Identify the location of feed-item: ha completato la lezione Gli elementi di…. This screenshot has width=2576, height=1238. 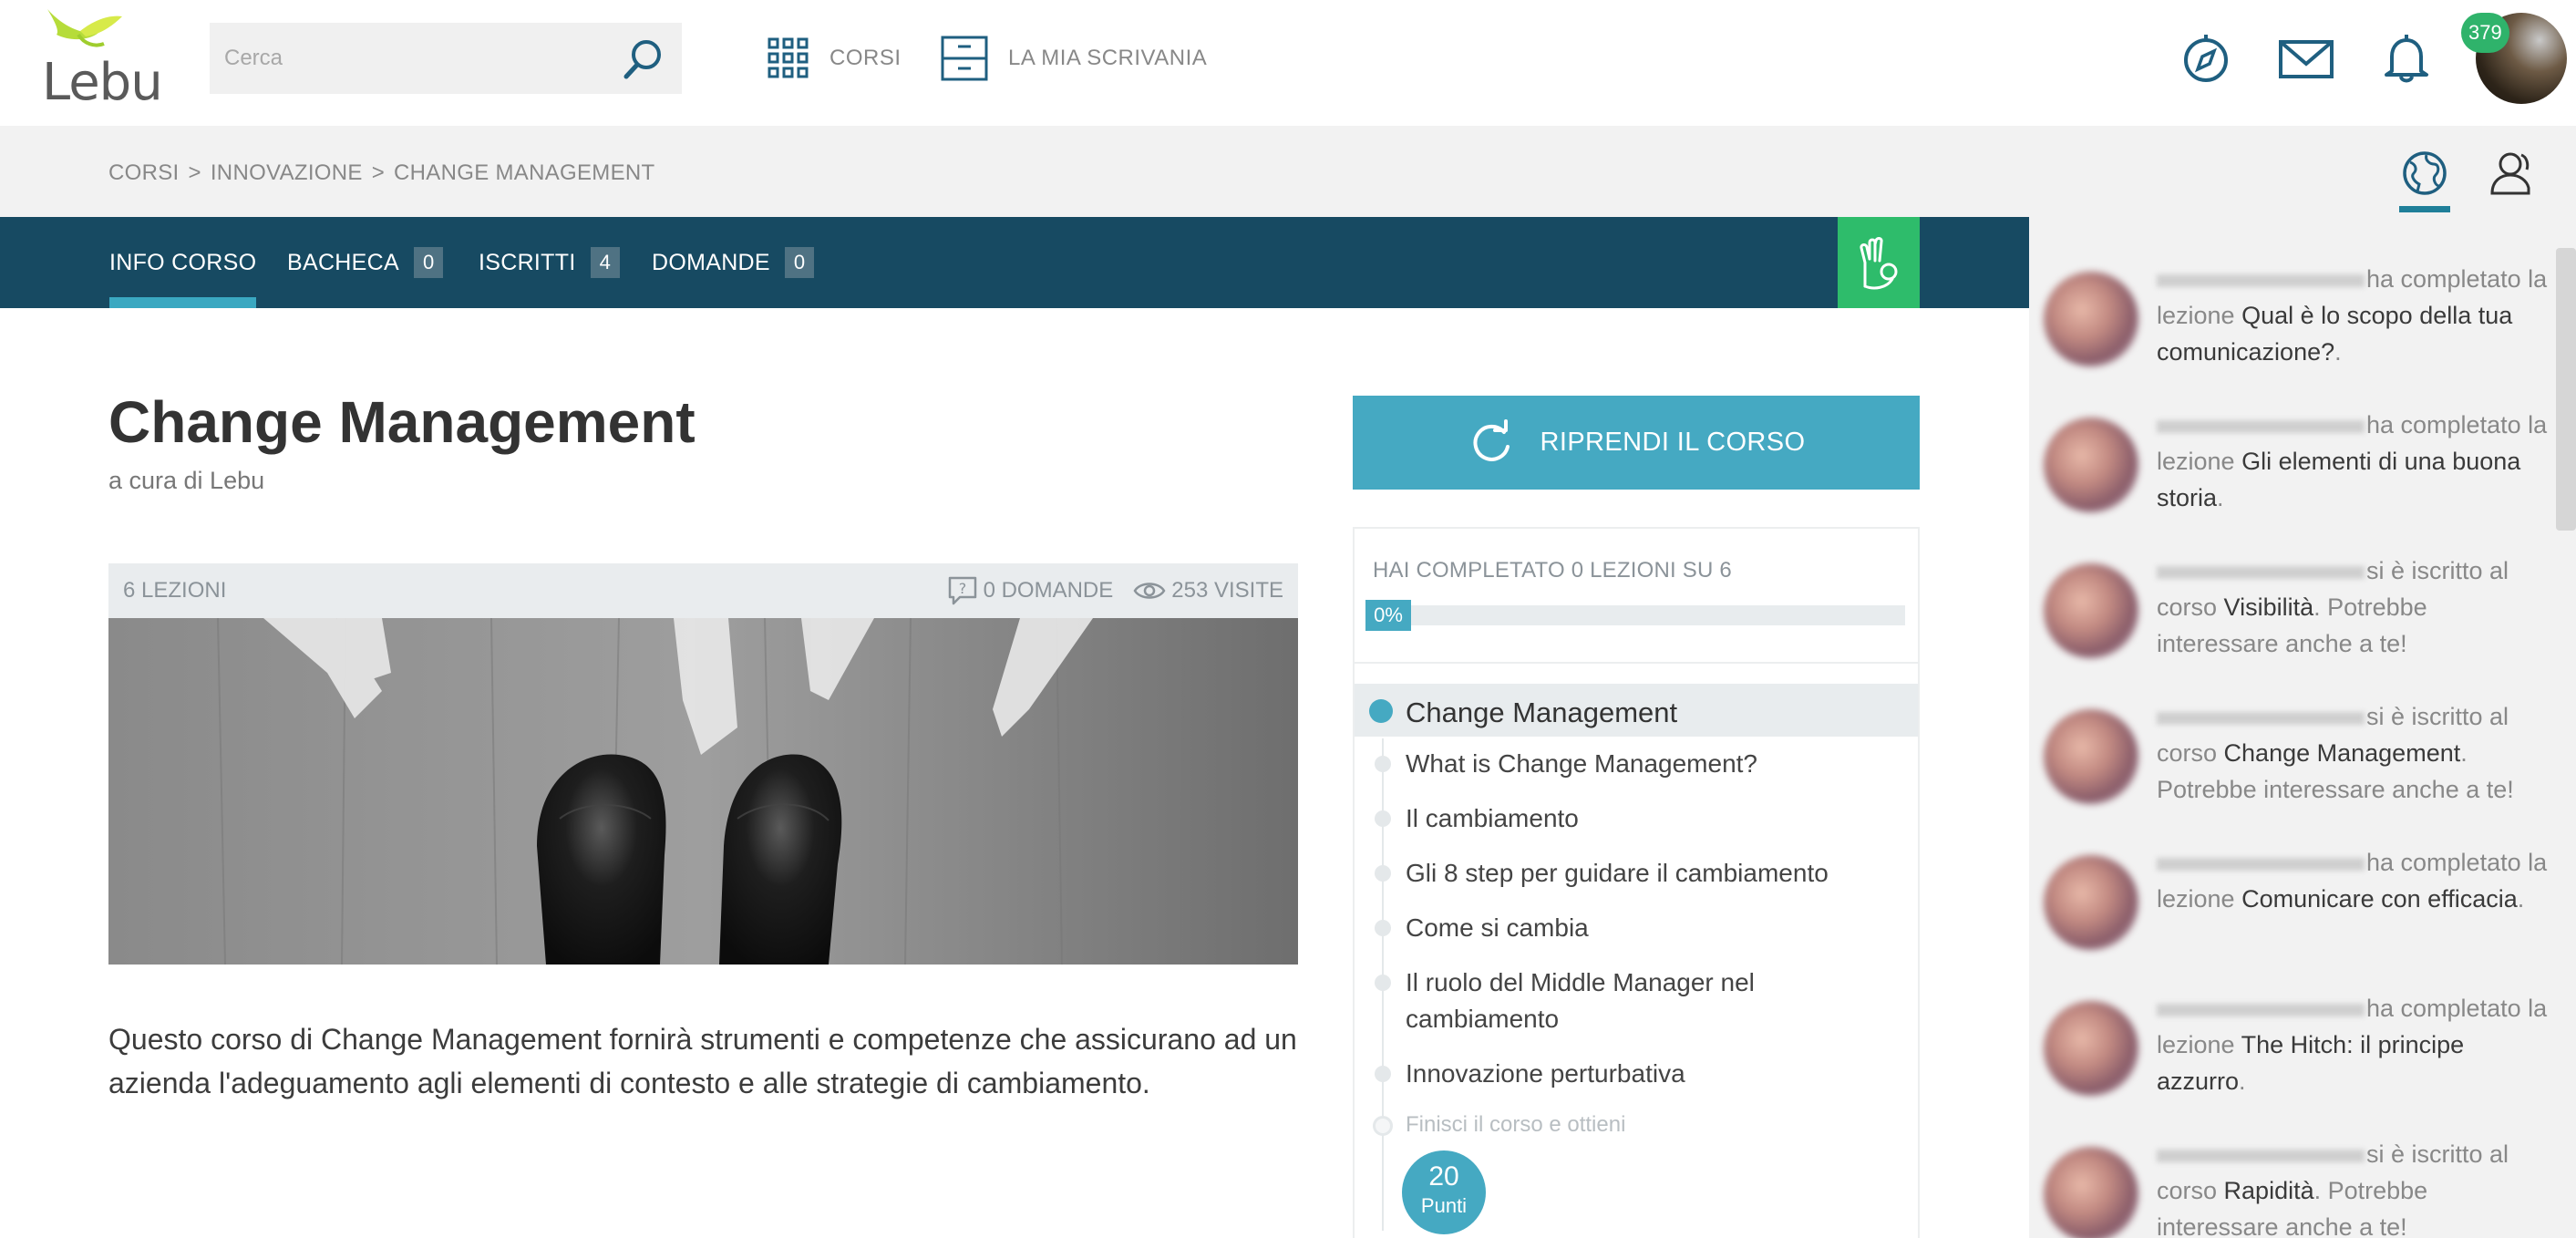
(2293, 475).